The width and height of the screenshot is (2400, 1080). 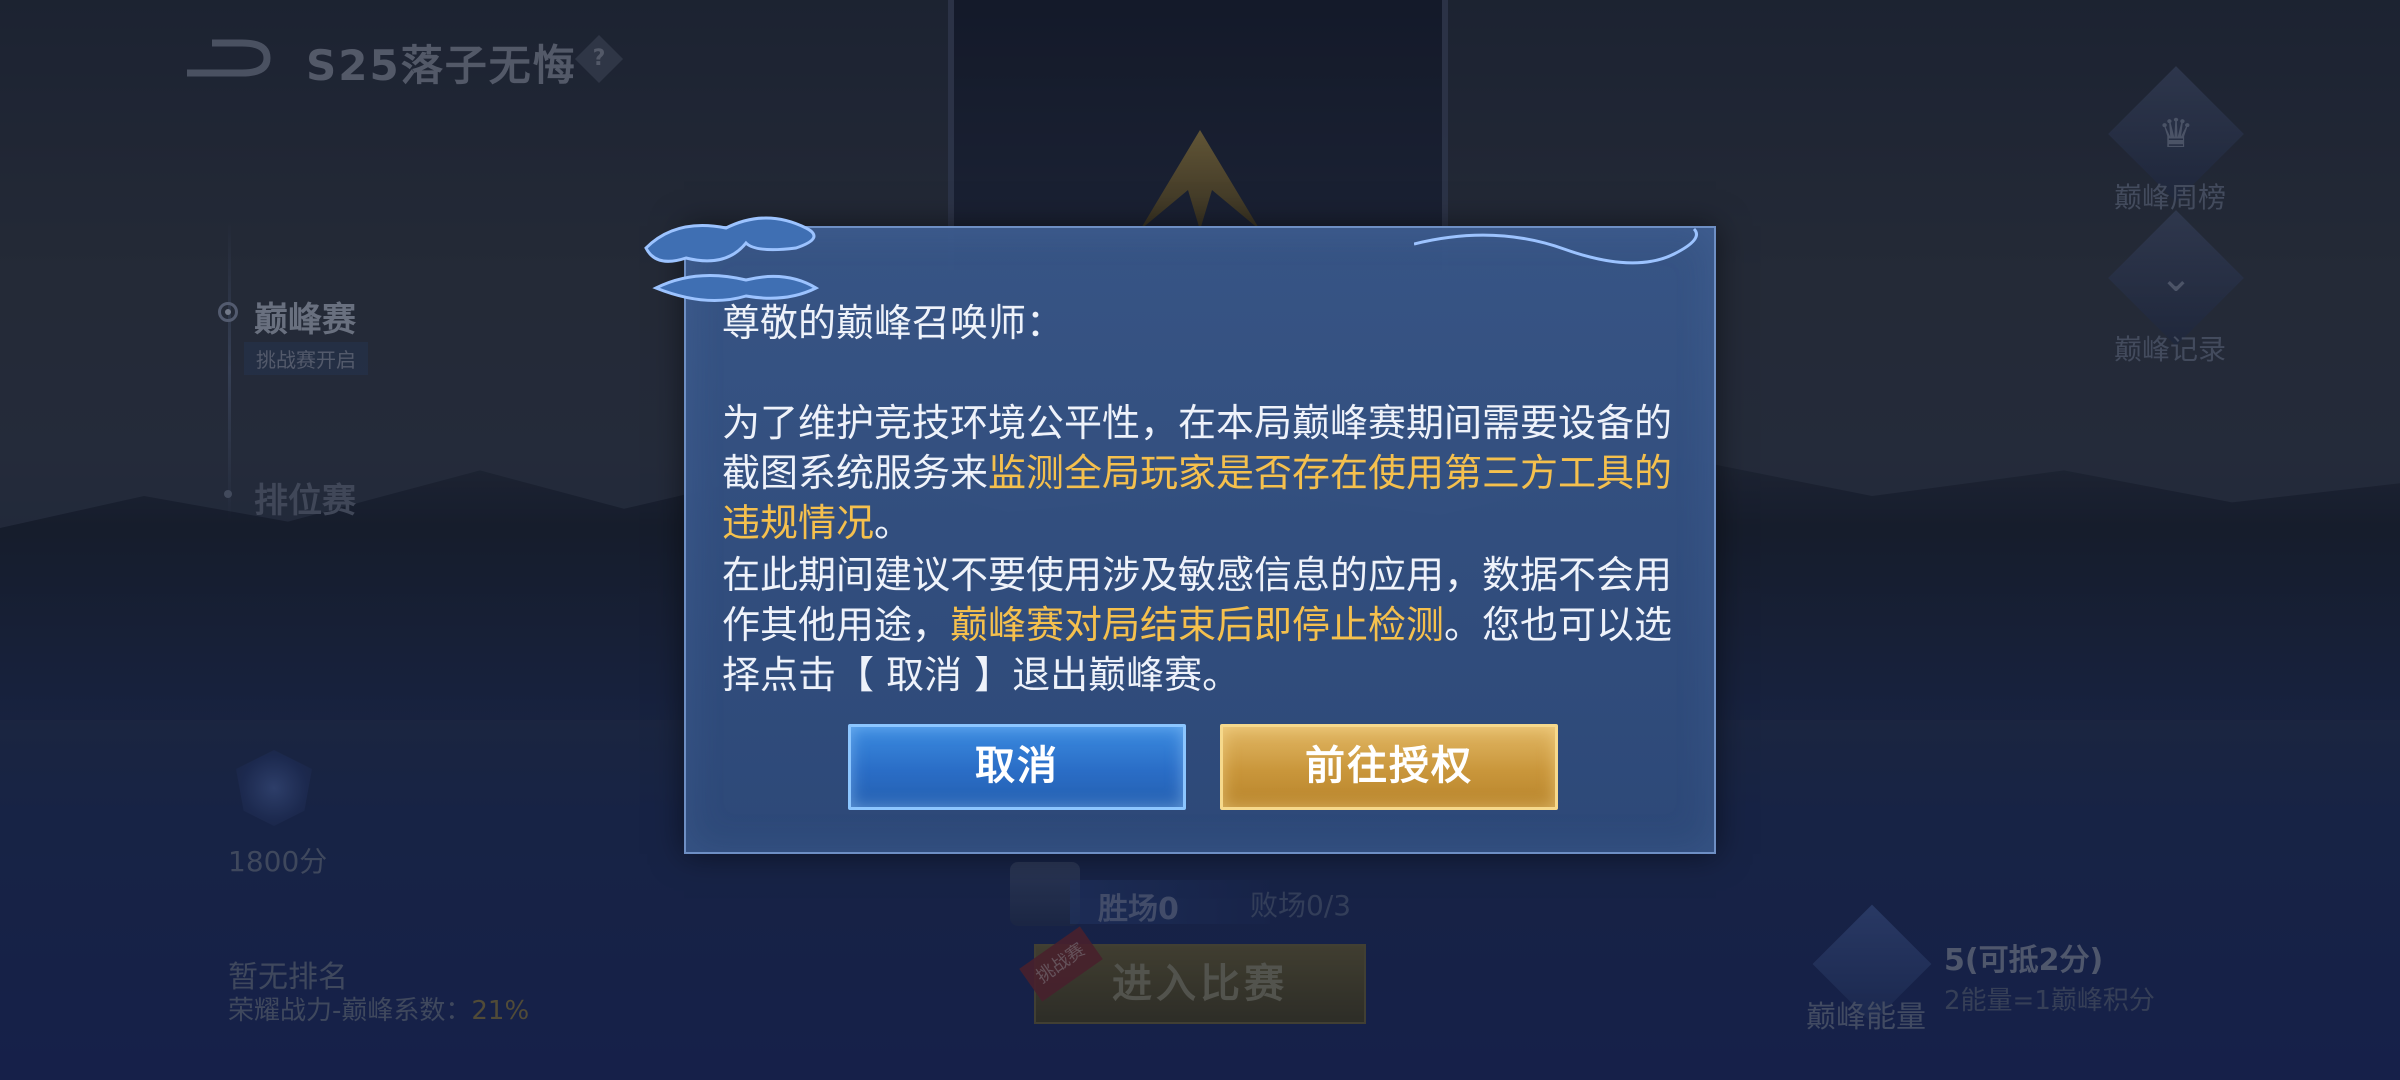 I want to click on swirl-ornament-icon, so click(x=1556, y=246).